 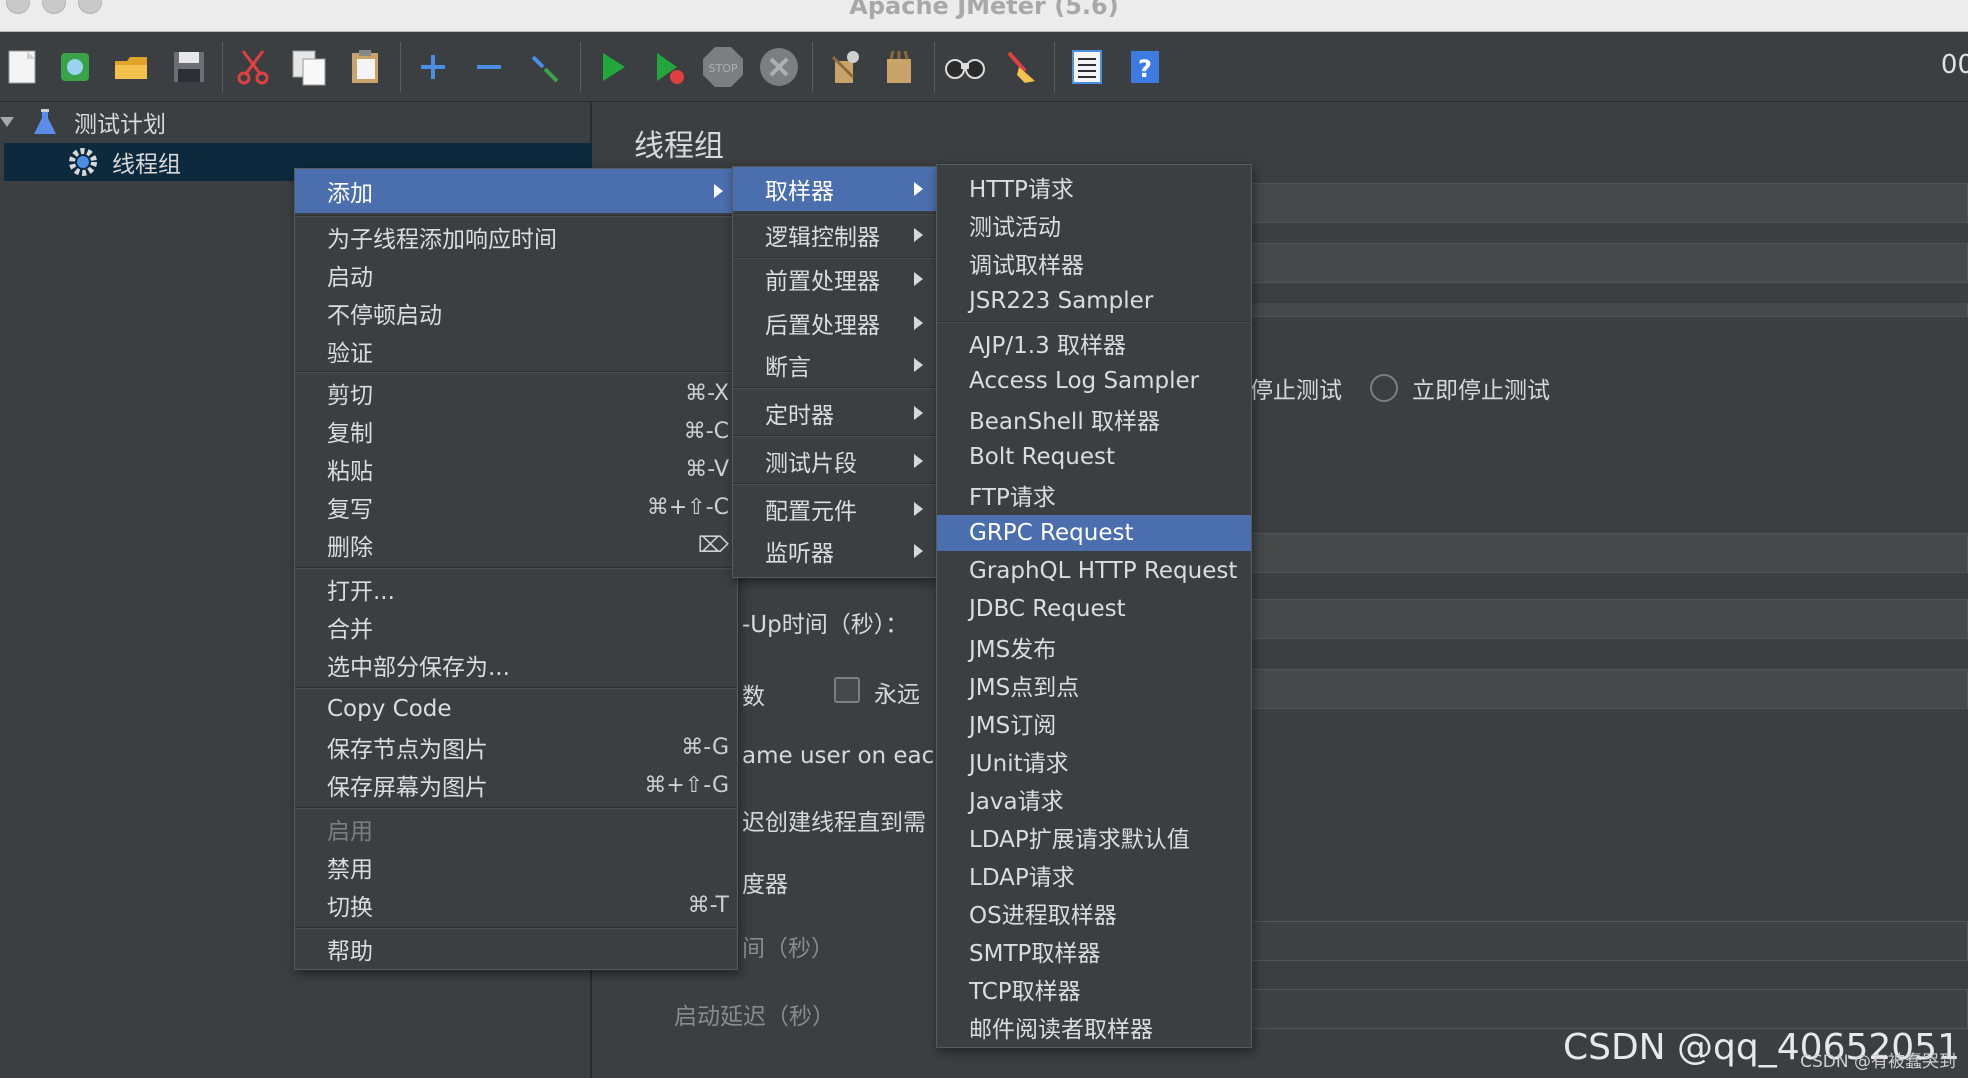 I want to click on forever-checkbox, so click(x=847, y=690).